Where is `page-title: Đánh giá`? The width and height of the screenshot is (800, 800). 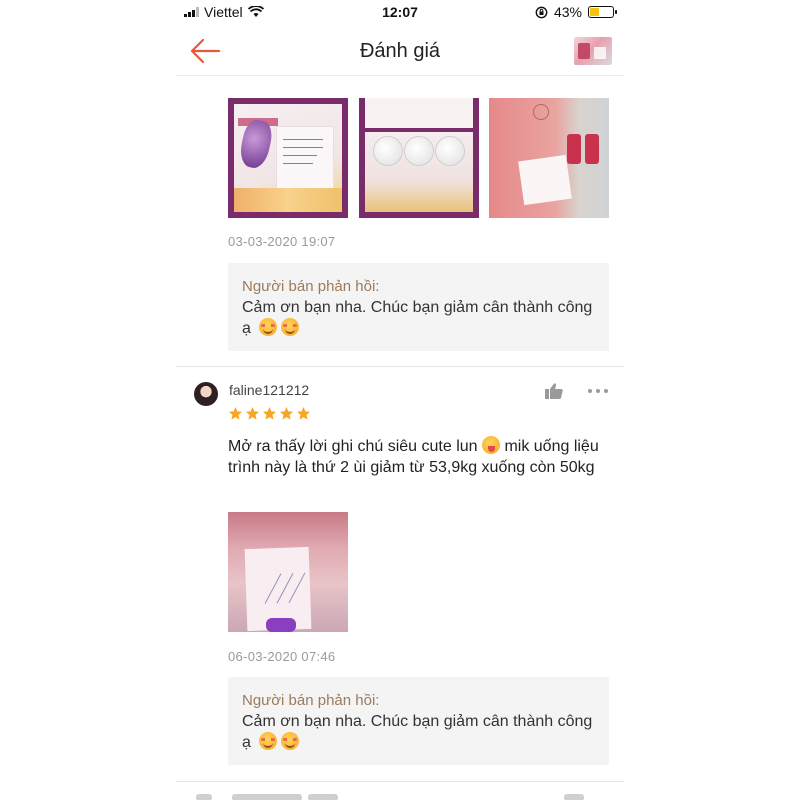
page-title: Đánh giá is located at coordinates (400, 51).